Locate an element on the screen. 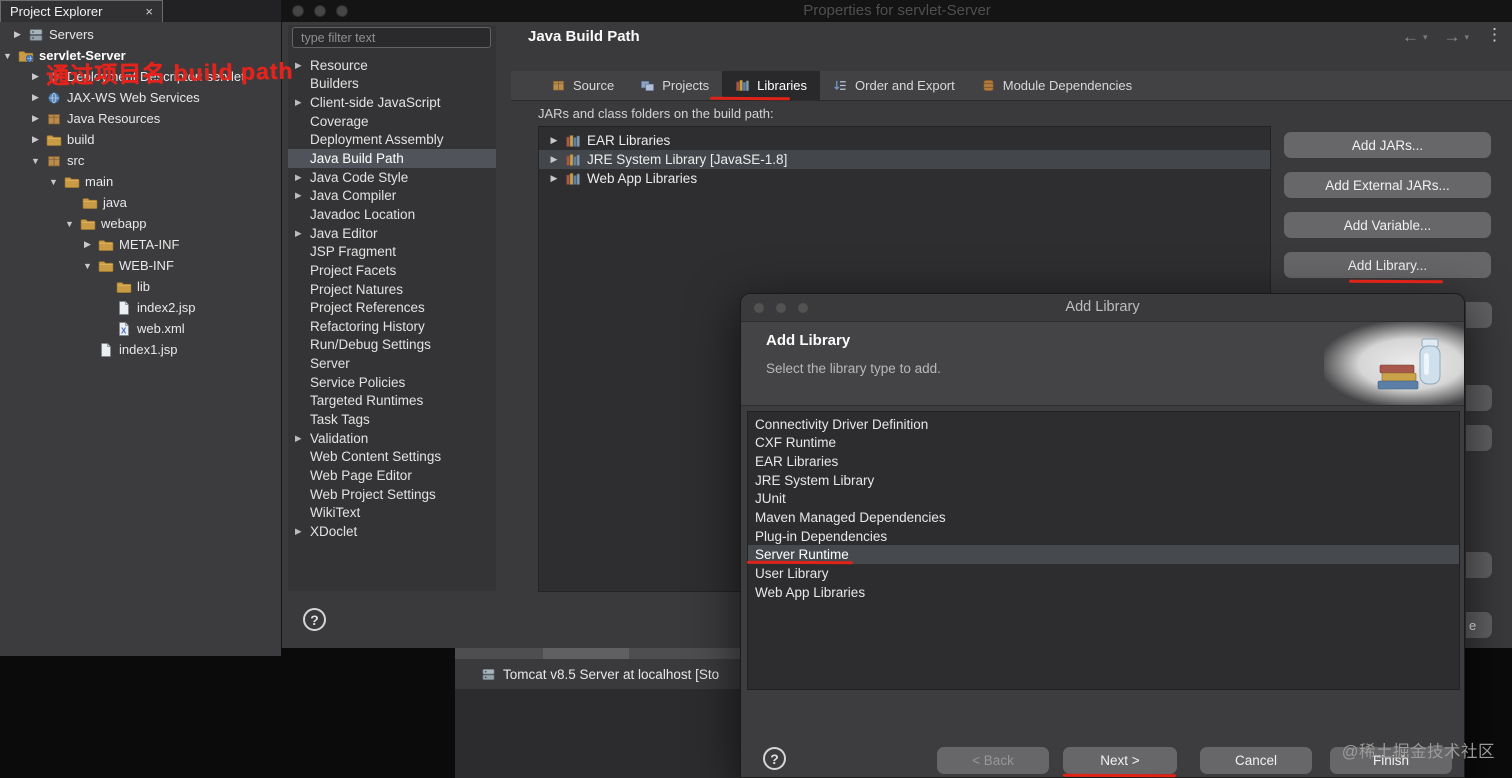 Image resolution: width=1512 pixels, height=778 pixels. tree-item-lib: lib is located at coordinates (140, 286).